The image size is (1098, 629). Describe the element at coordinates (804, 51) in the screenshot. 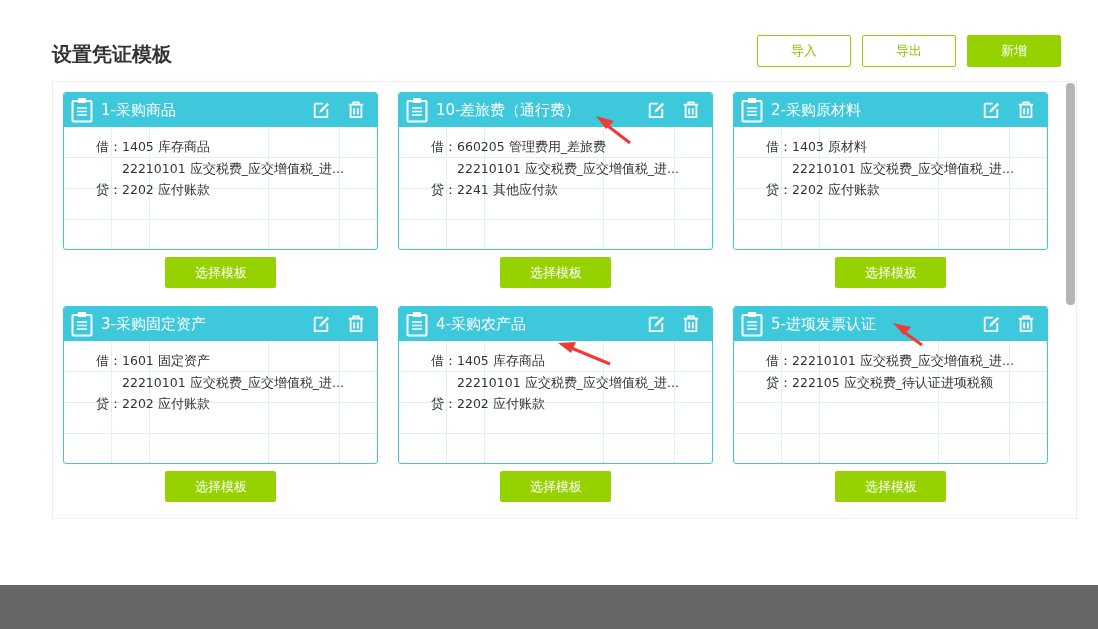

I see `toolbar-button: 导入` at that location.